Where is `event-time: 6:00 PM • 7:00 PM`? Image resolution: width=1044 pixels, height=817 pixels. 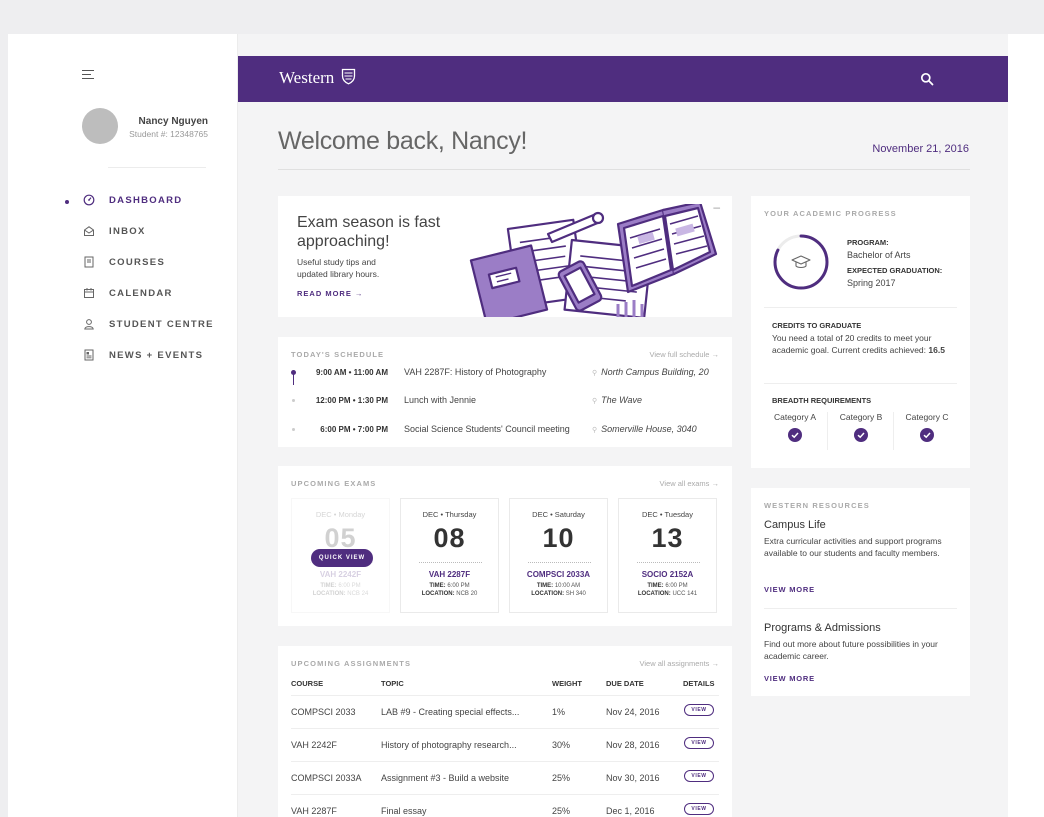 event-time: 6:00 PM • 7:00 PM is located at coordinates (354, 429).